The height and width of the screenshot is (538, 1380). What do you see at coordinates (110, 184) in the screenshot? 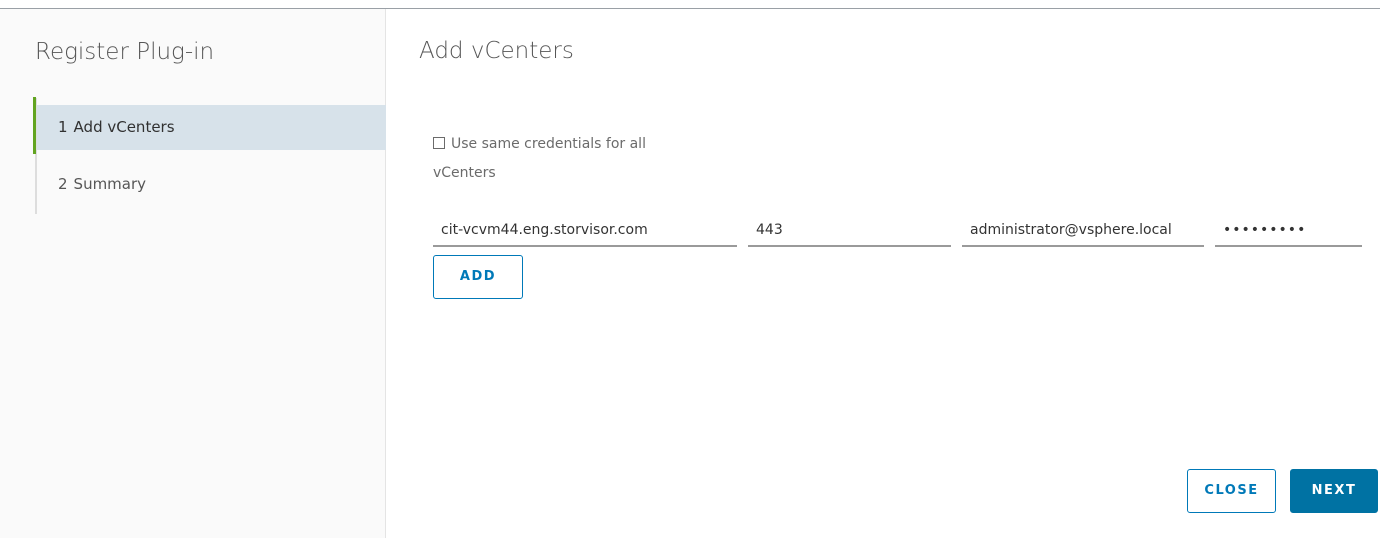
I see `step-label: Summary` at bounding box center [110, 184].